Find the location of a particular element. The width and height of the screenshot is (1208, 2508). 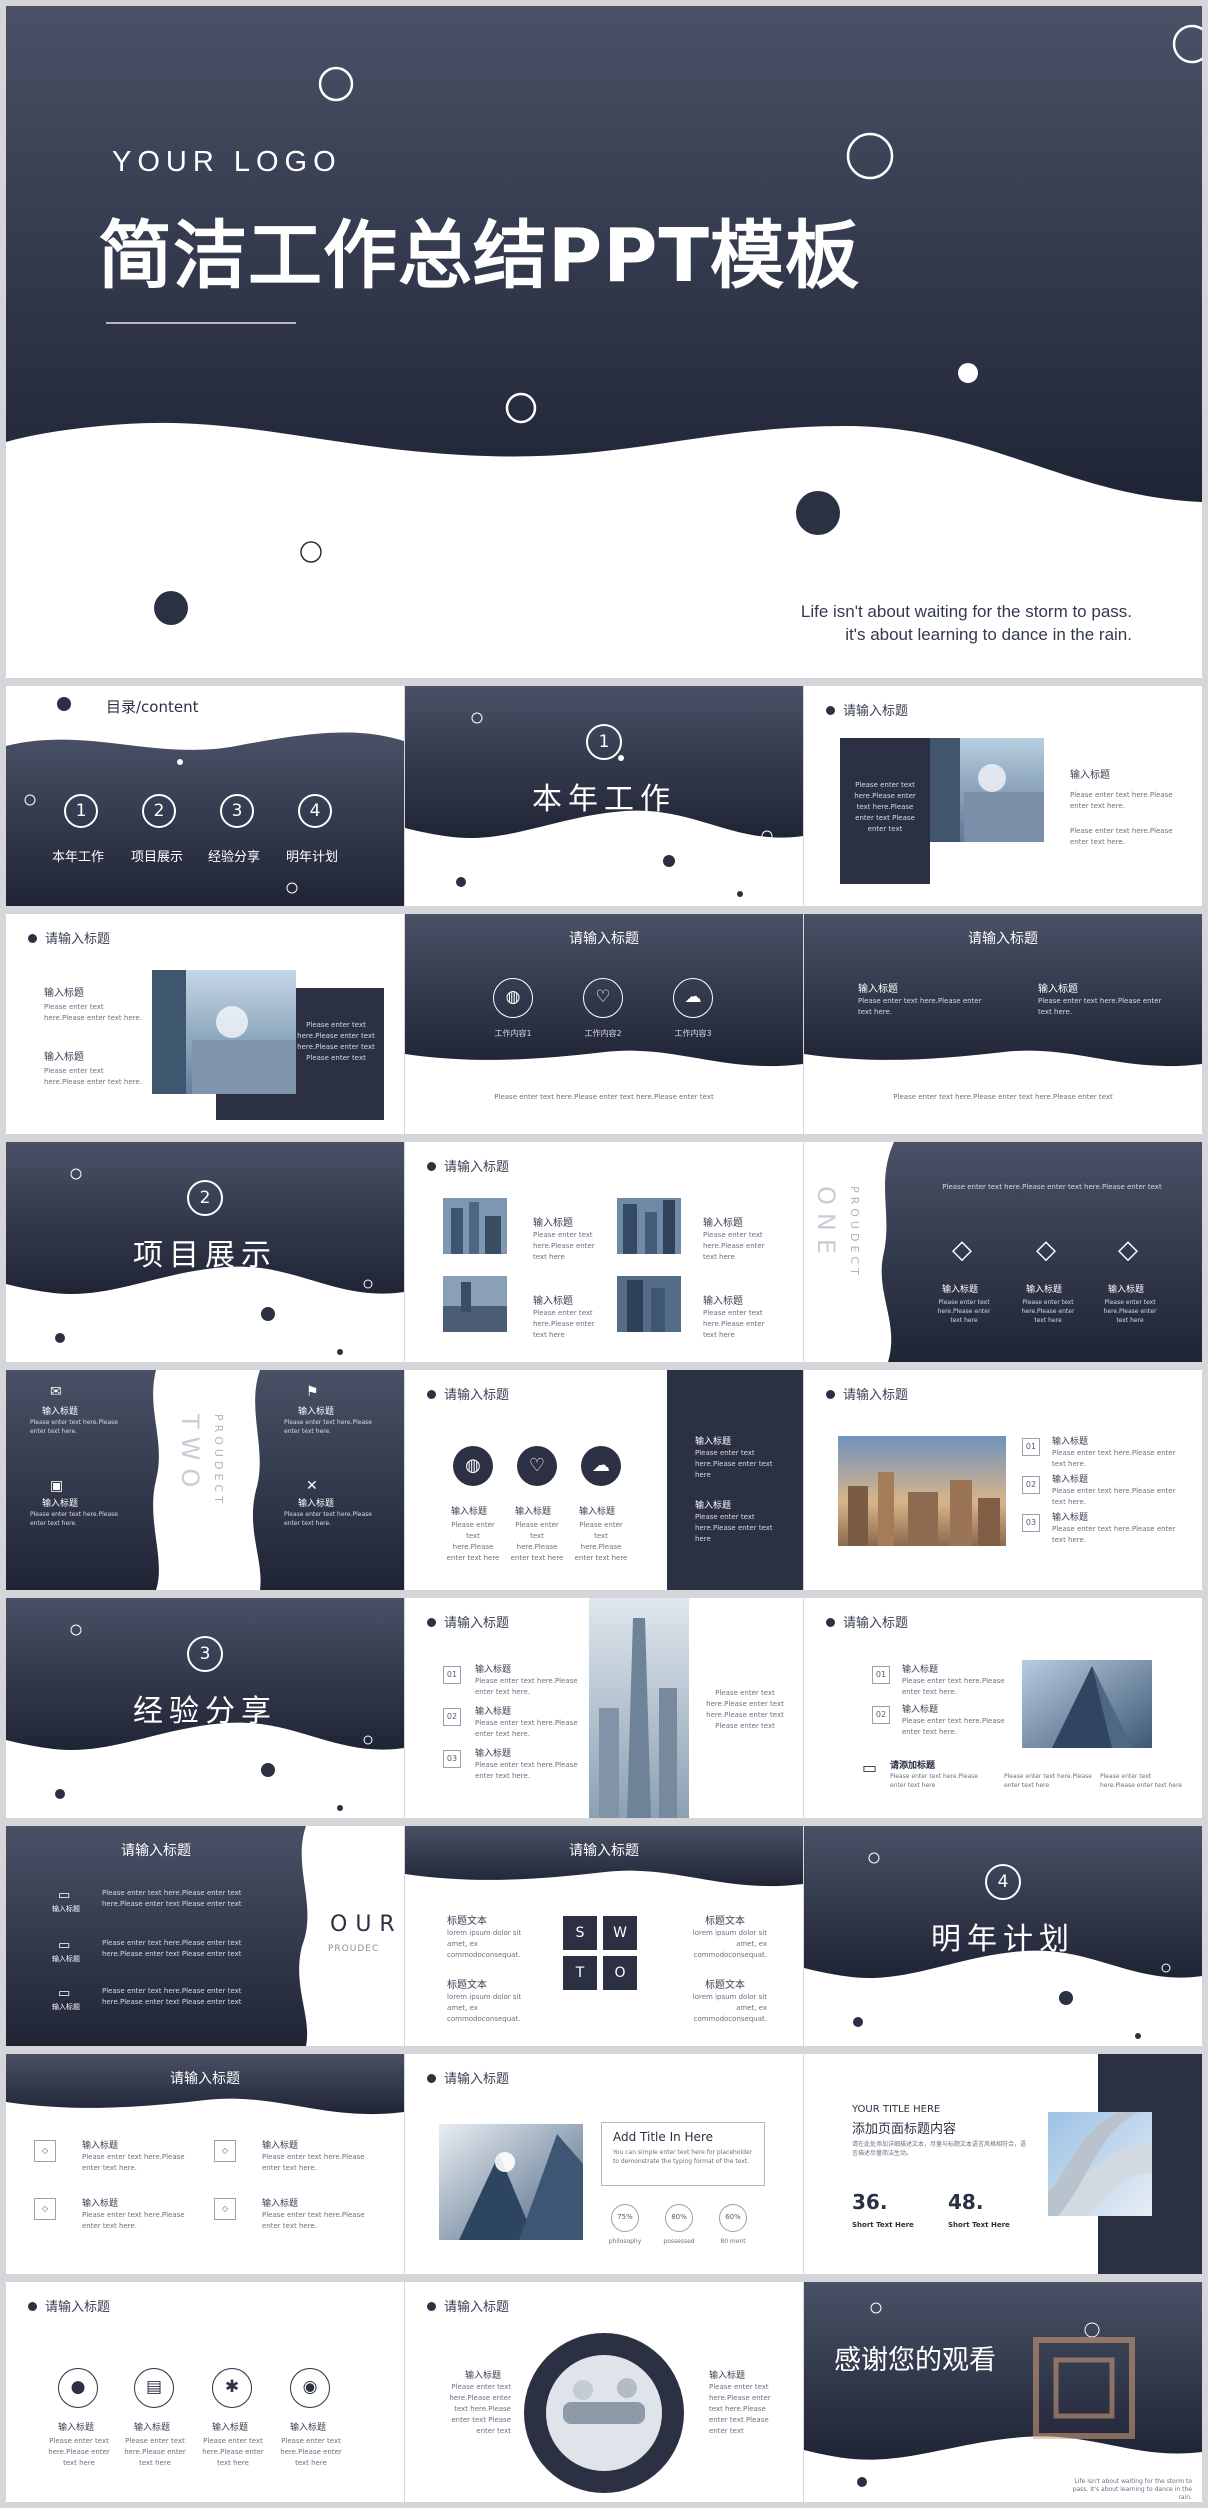

ring-label: philosophy is located at coordinates (625, 2241).